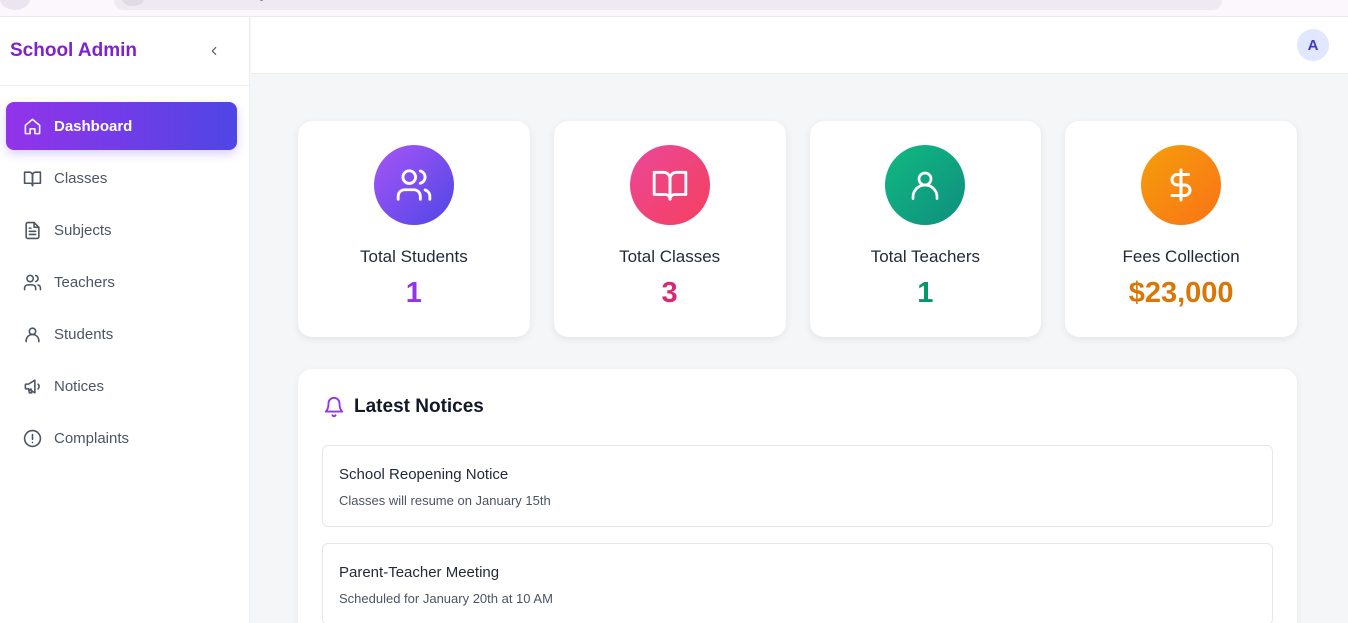 The image size is (1348, 623). I want to click on megaphone-icon, so click(32, 386).